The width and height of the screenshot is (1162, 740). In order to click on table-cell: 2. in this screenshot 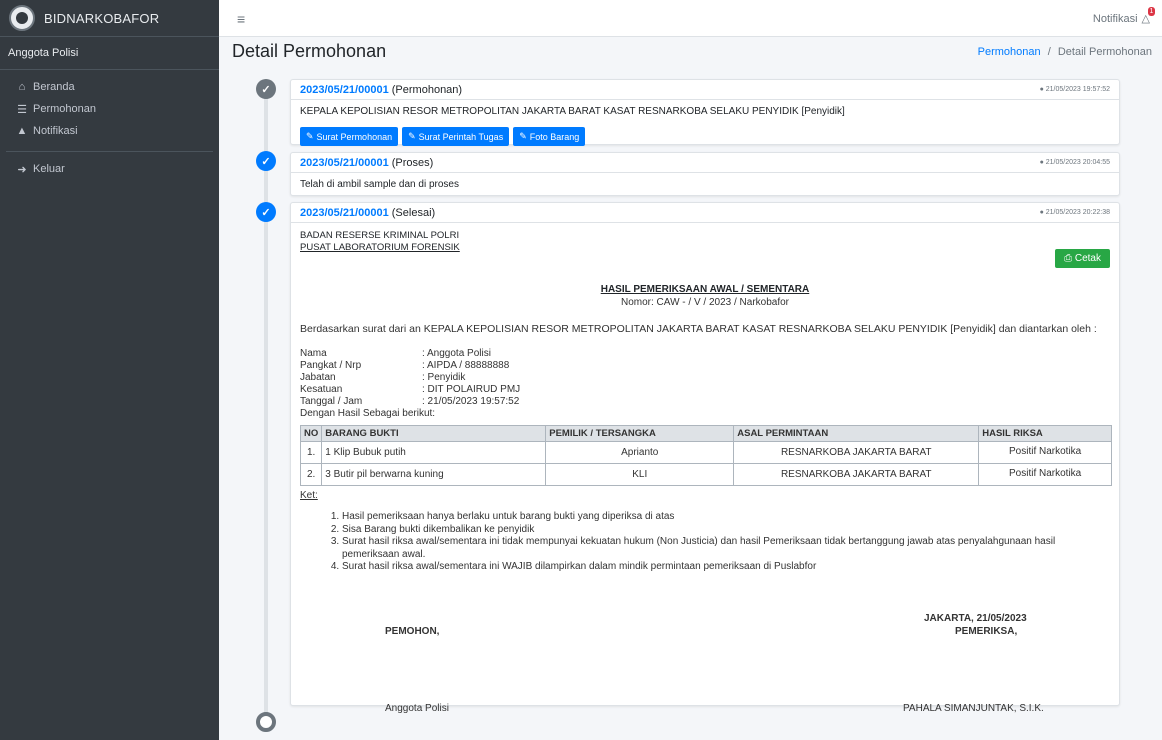, I will do `click(311, 474)`.